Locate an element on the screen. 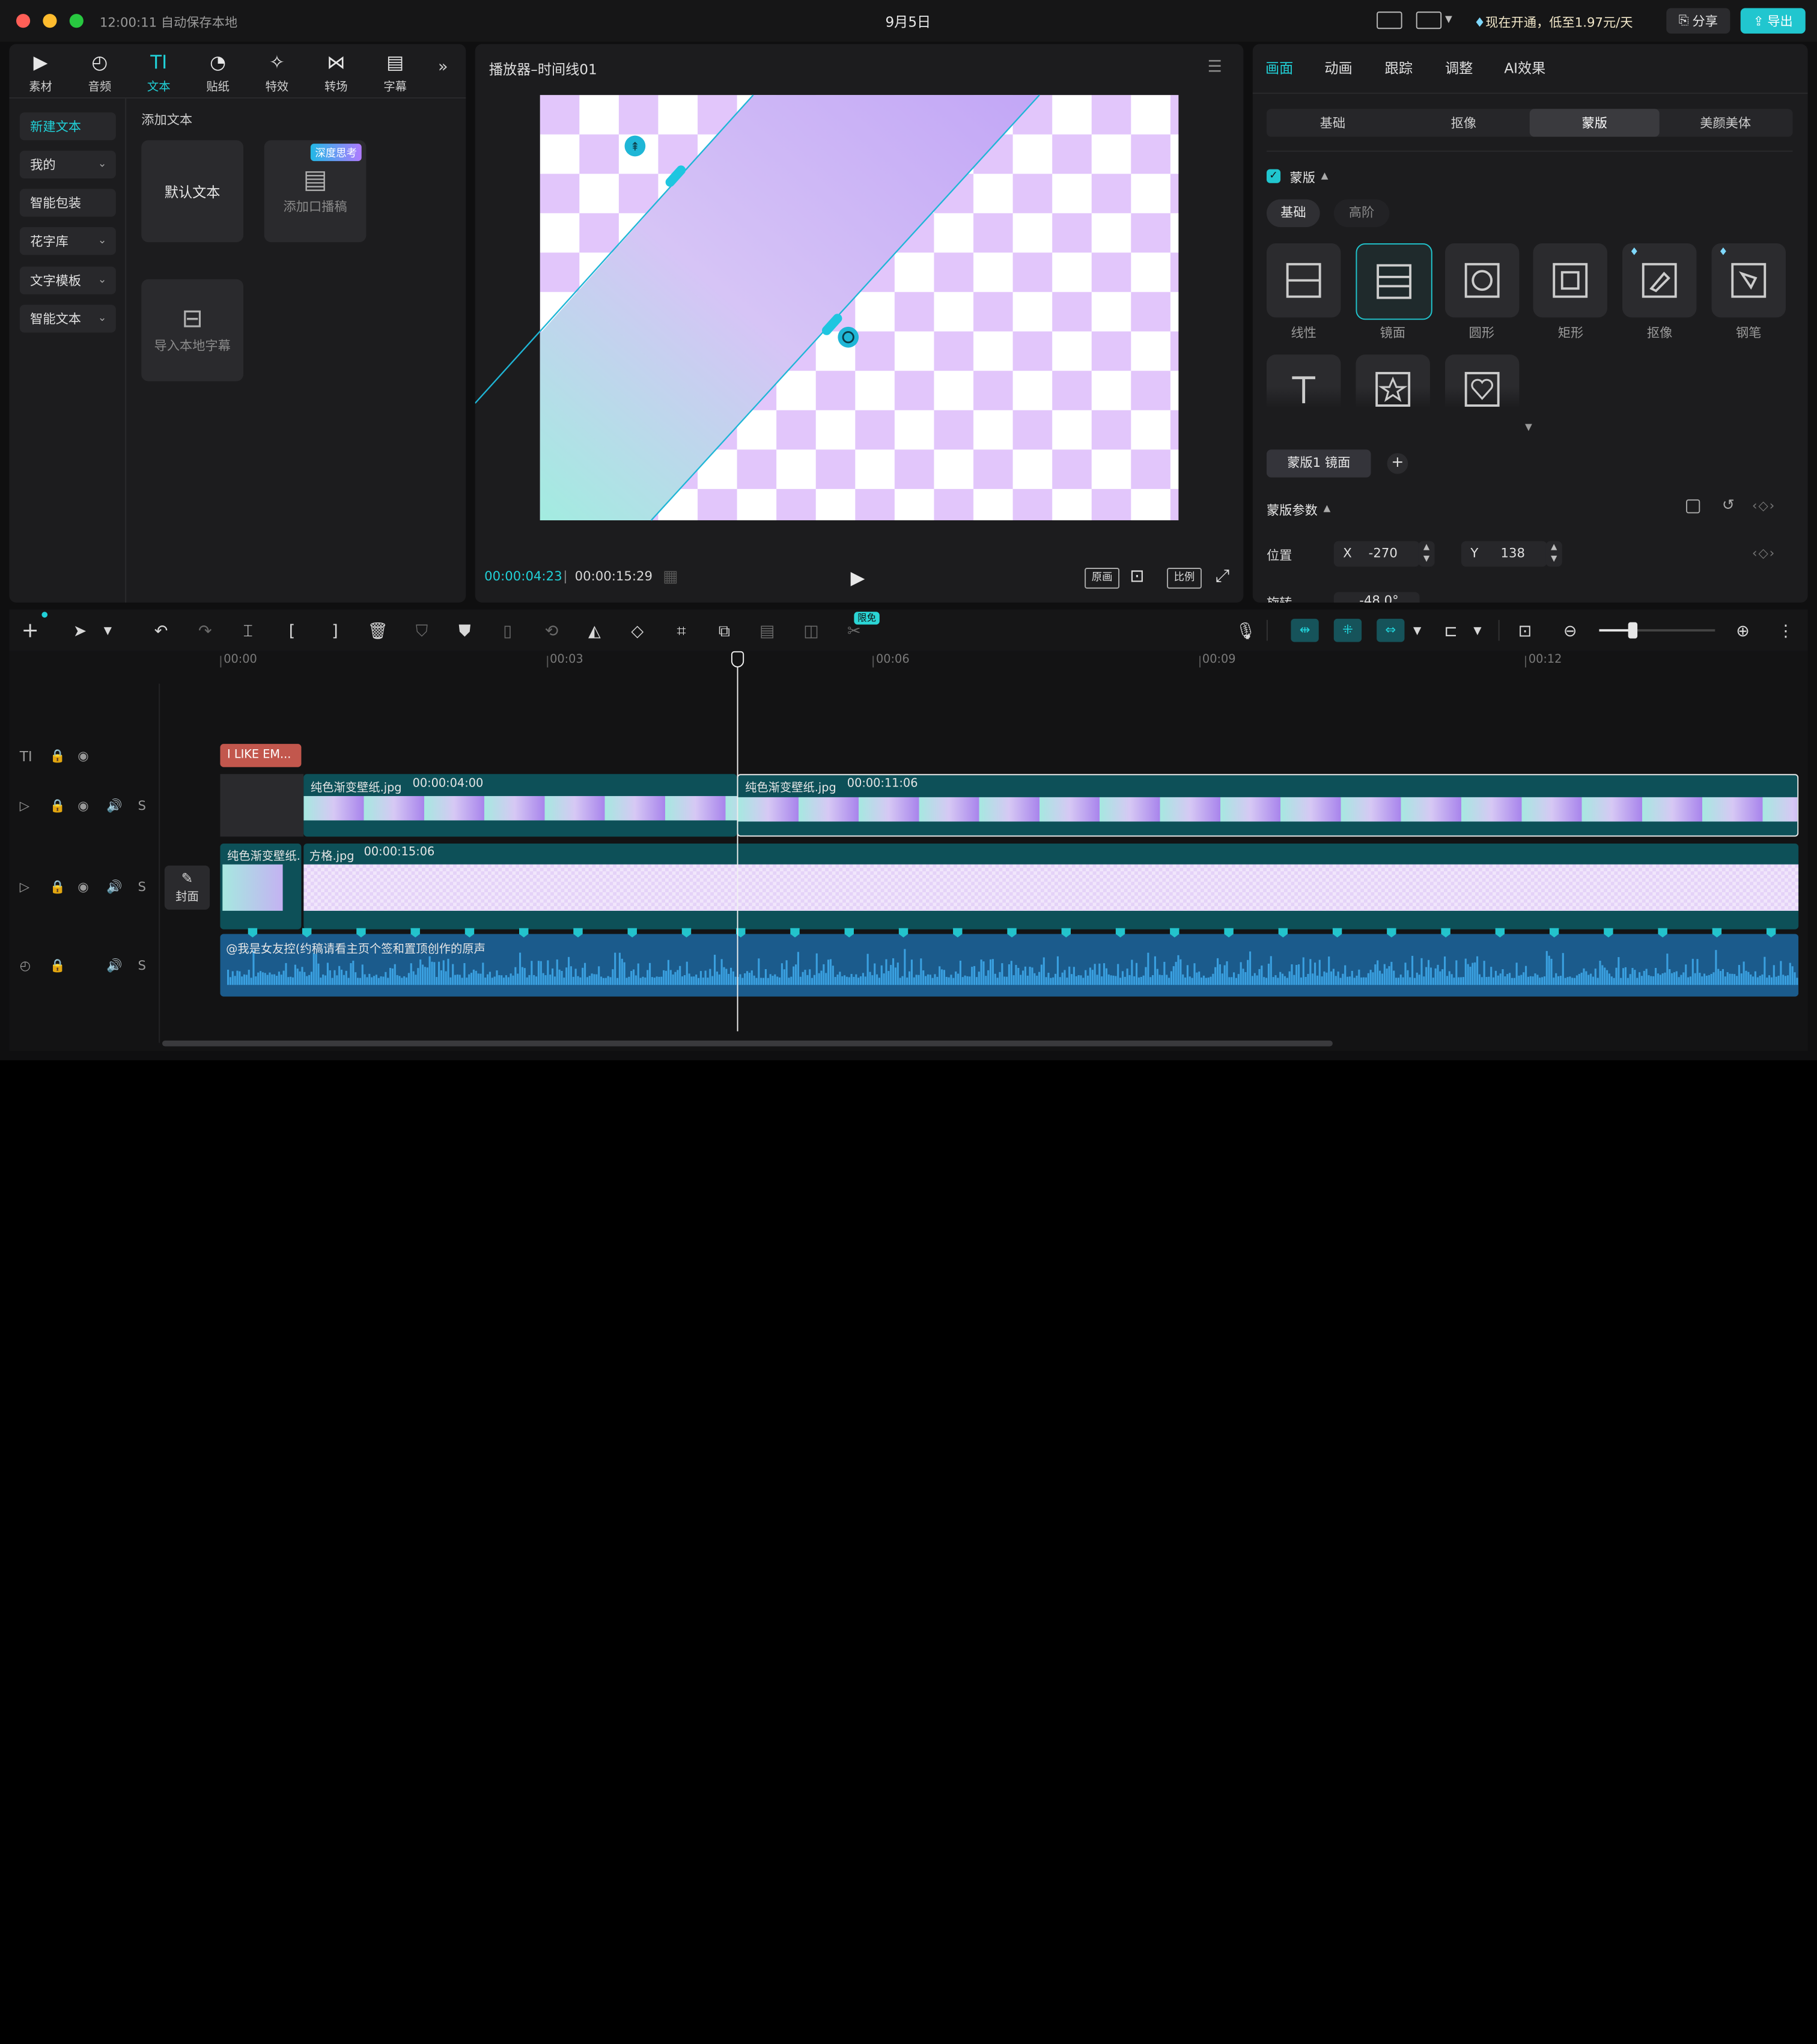 The height and width of the screenshot is (2044, 1817). category-item: 新建文本 is located at coordinates (67, 127).